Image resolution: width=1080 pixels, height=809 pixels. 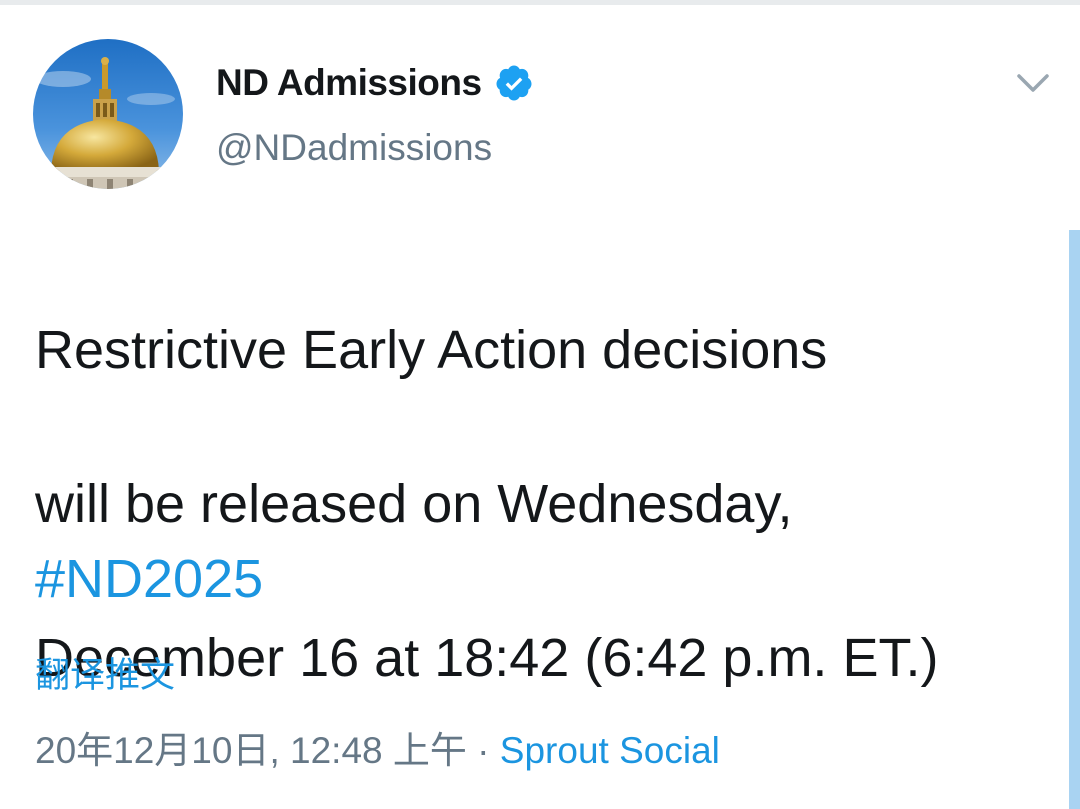 What do you see at coordinates (1074, 519) in the screenshot?
I see `scroll-indicator` at bounding box center [1074, 519].